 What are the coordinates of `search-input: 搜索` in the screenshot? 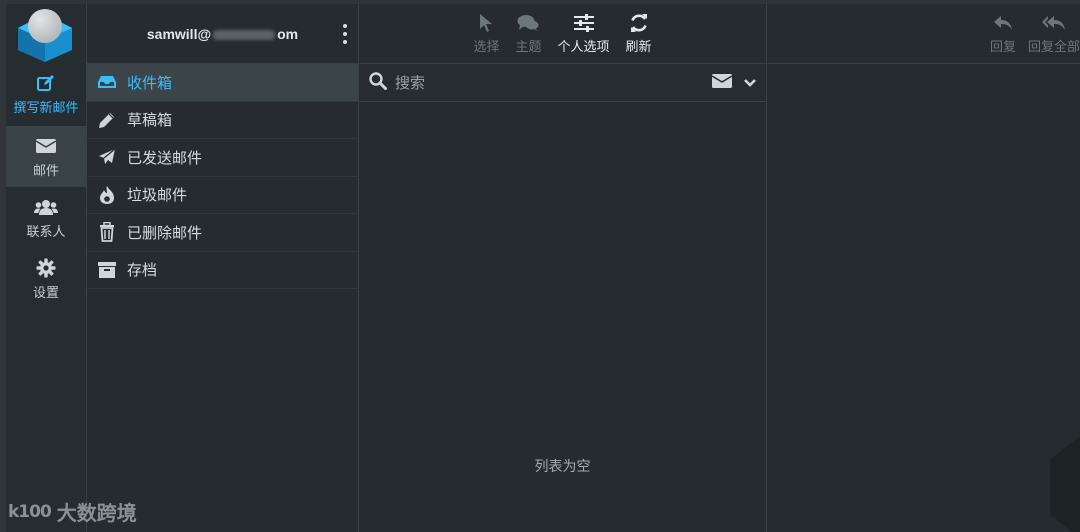 It's located at (553, 82).